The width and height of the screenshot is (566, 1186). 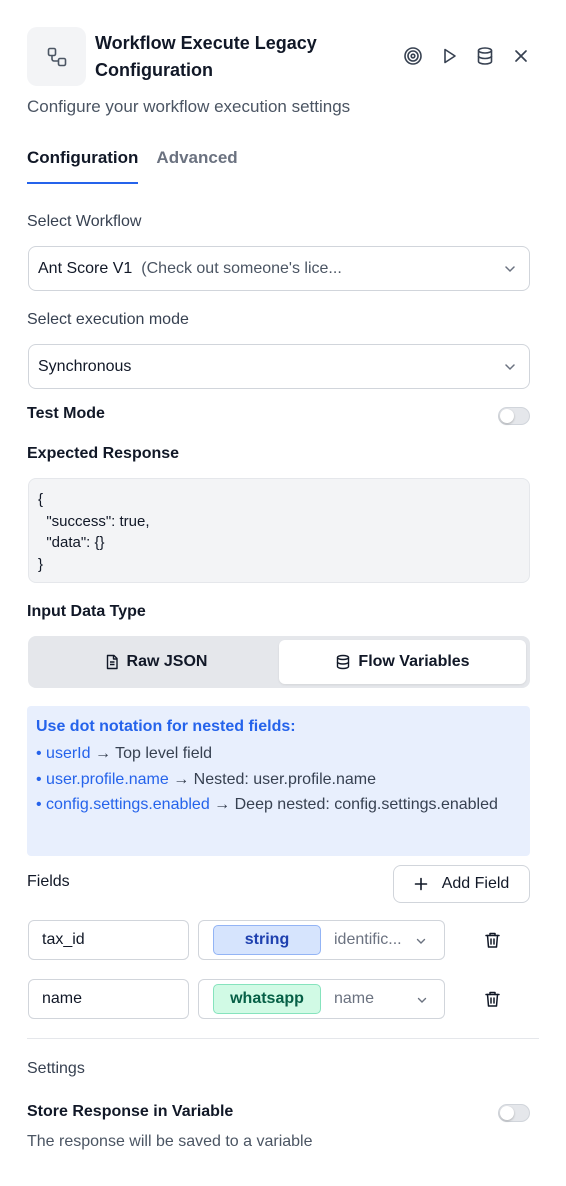 I want to click on input-data-type-label: Input Data Type, so click(x=86, y=611).